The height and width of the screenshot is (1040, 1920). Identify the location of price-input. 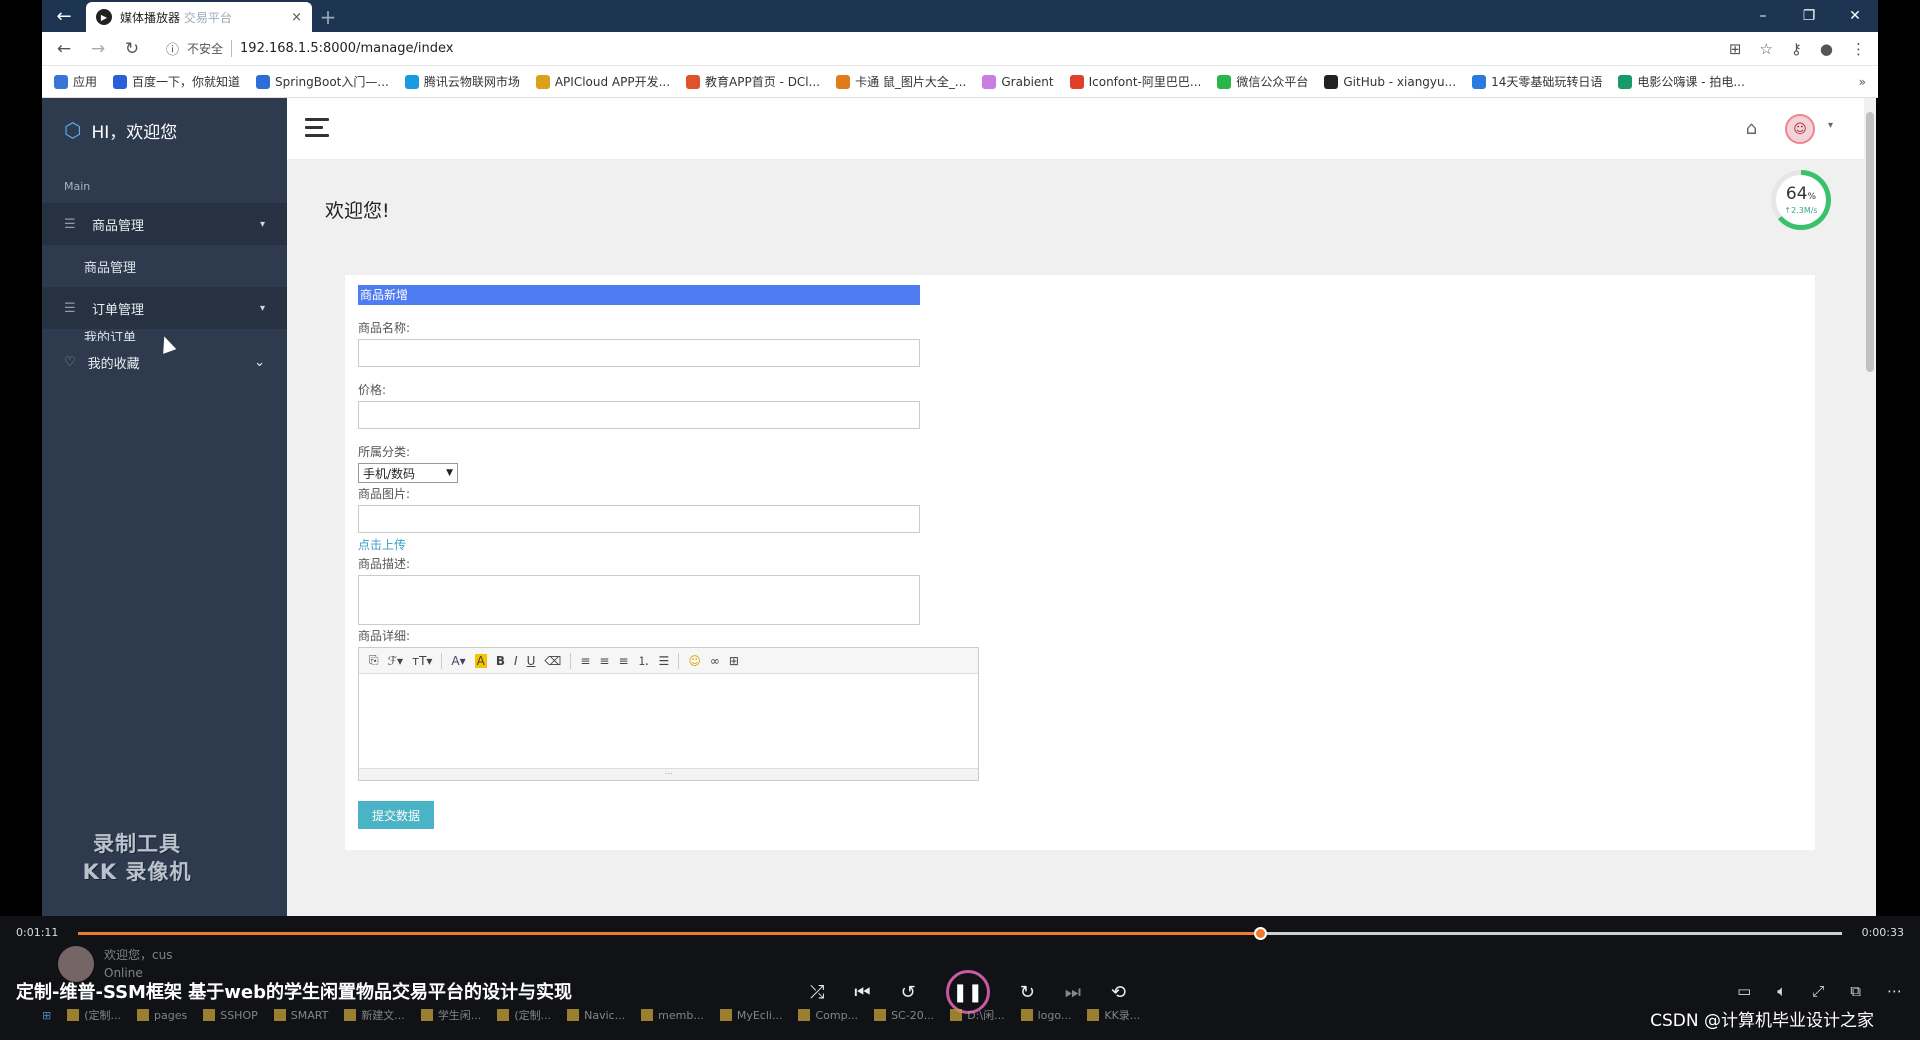
(639, 415).